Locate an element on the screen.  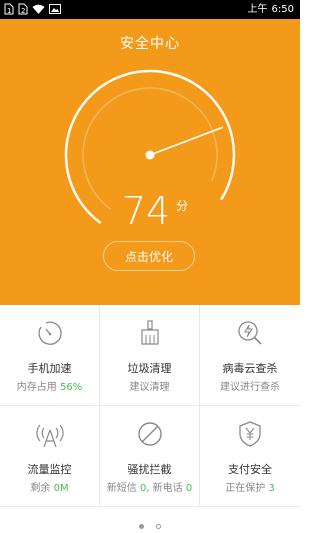
feature-status: 剩余 0M is located at coordinates (49, 488).